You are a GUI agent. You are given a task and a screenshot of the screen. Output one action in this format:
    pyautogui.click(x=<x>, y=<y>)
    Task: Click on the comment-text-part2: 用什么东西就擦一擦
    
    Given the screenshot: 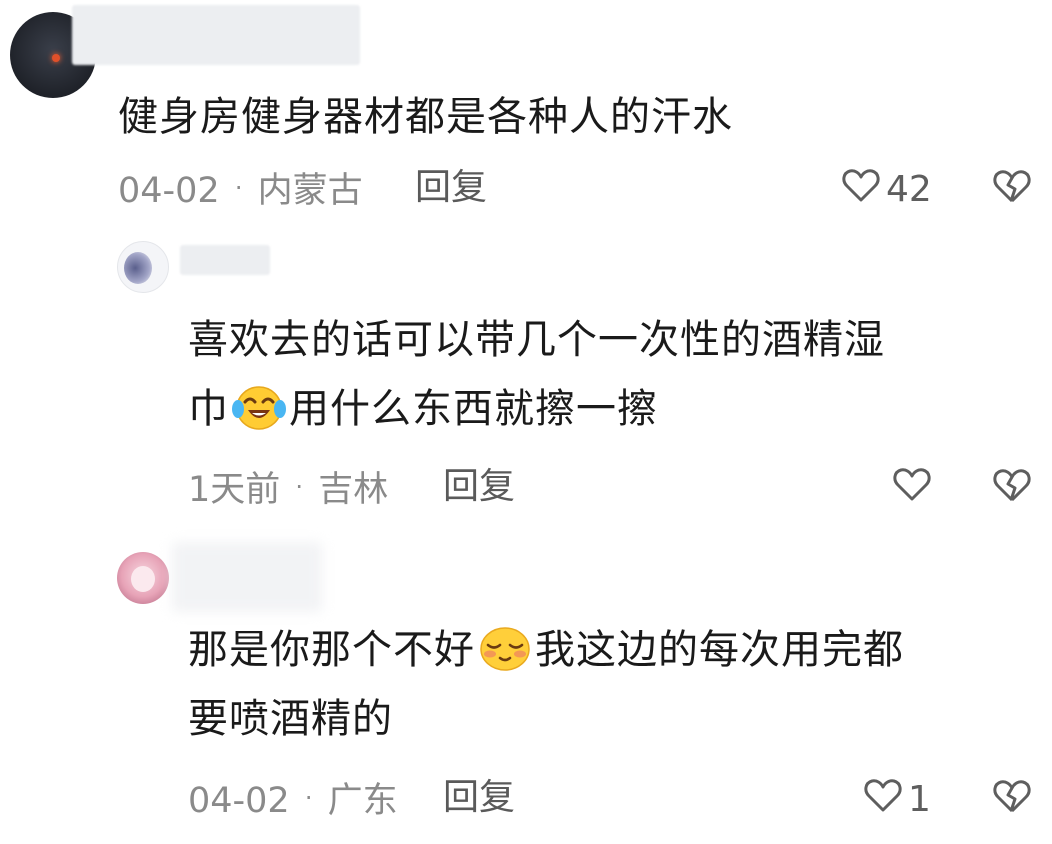 What is the action you would take?
    pyautogui.click(x=473, y=409)
    